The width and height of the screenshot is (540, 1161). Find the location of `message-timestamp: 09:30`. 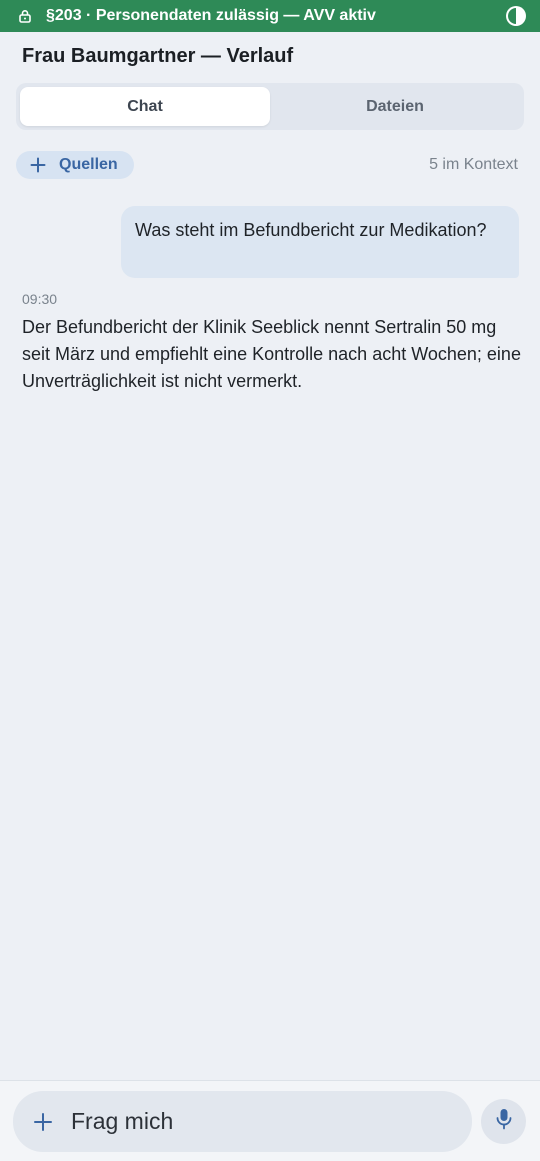

message-timestamp: 09:30 is located at coordinates (40, 299).